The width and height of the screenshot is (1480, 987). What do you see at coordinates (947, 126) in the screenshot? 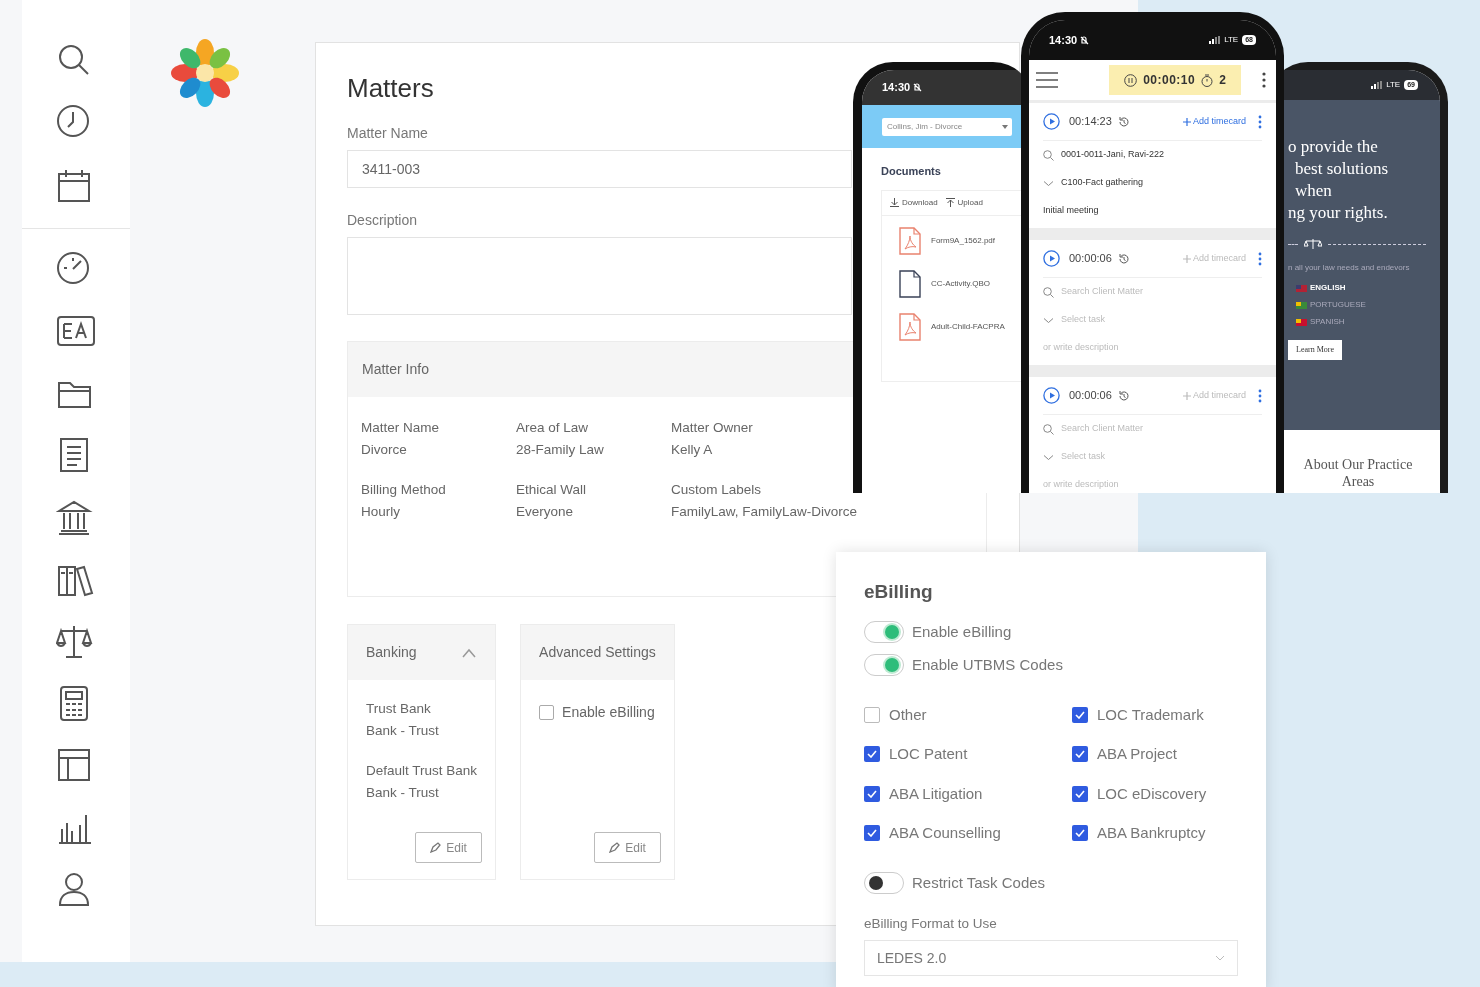
I see `matter-dropdown: Collins, Jim - Divorce` at bounding box center [947, 126].